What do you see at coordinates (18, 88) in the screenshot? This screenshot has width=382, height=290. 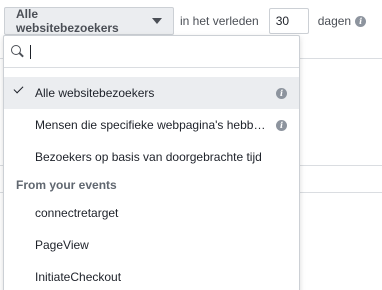 I see `check-icon` at bounding box center [18, 88].